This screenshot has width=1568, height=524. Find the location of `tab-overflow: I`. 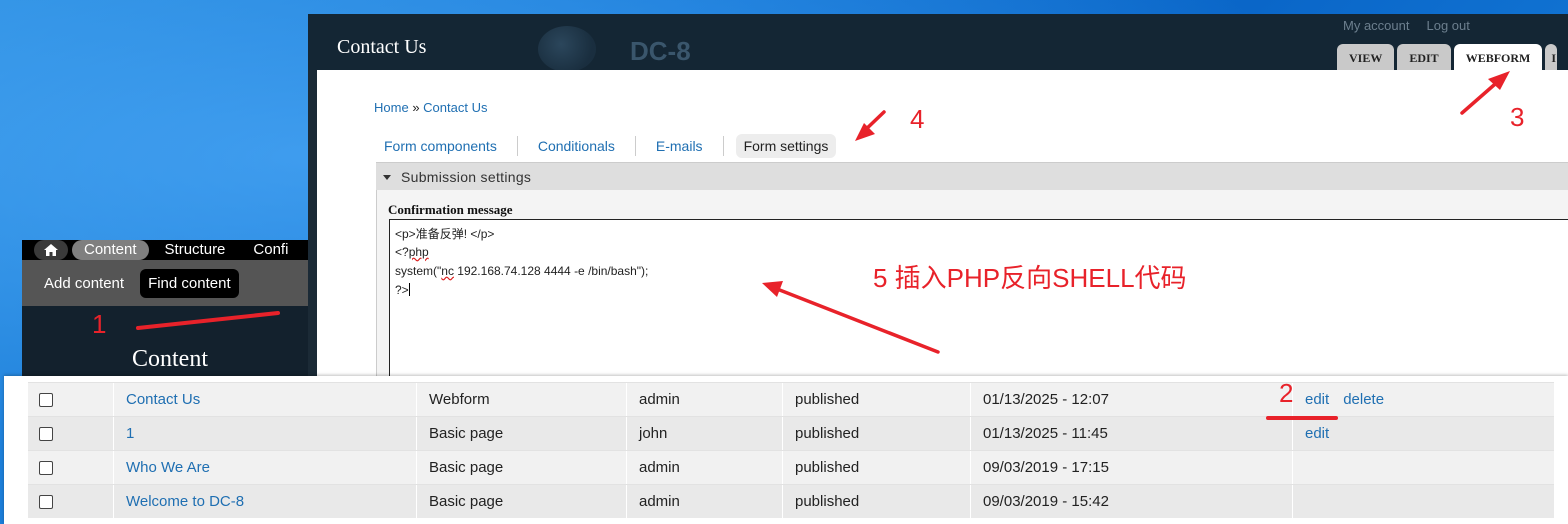

tab-overflow: I is located at coordinates (1551, 57).